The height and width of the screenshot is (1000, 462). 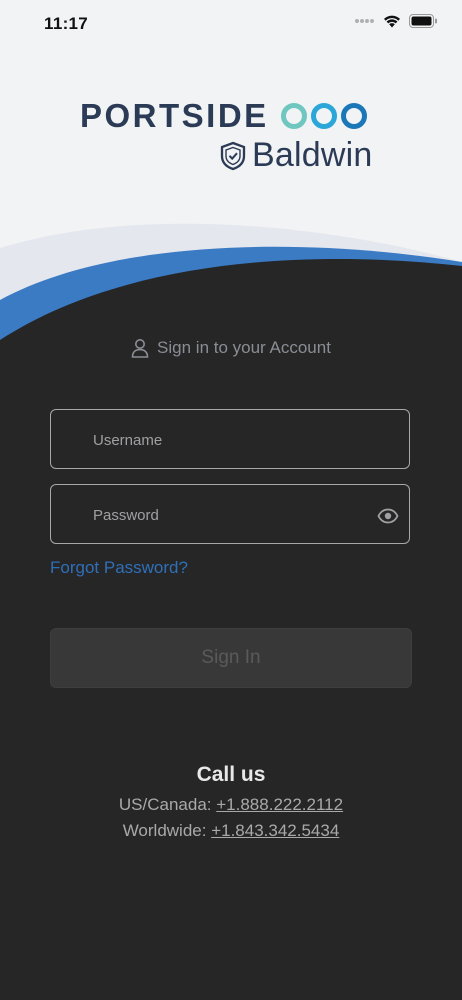 I want to click on worldwide-phone-line: Worldwide: +1.843.342.5434, so click(x=231, y=831).